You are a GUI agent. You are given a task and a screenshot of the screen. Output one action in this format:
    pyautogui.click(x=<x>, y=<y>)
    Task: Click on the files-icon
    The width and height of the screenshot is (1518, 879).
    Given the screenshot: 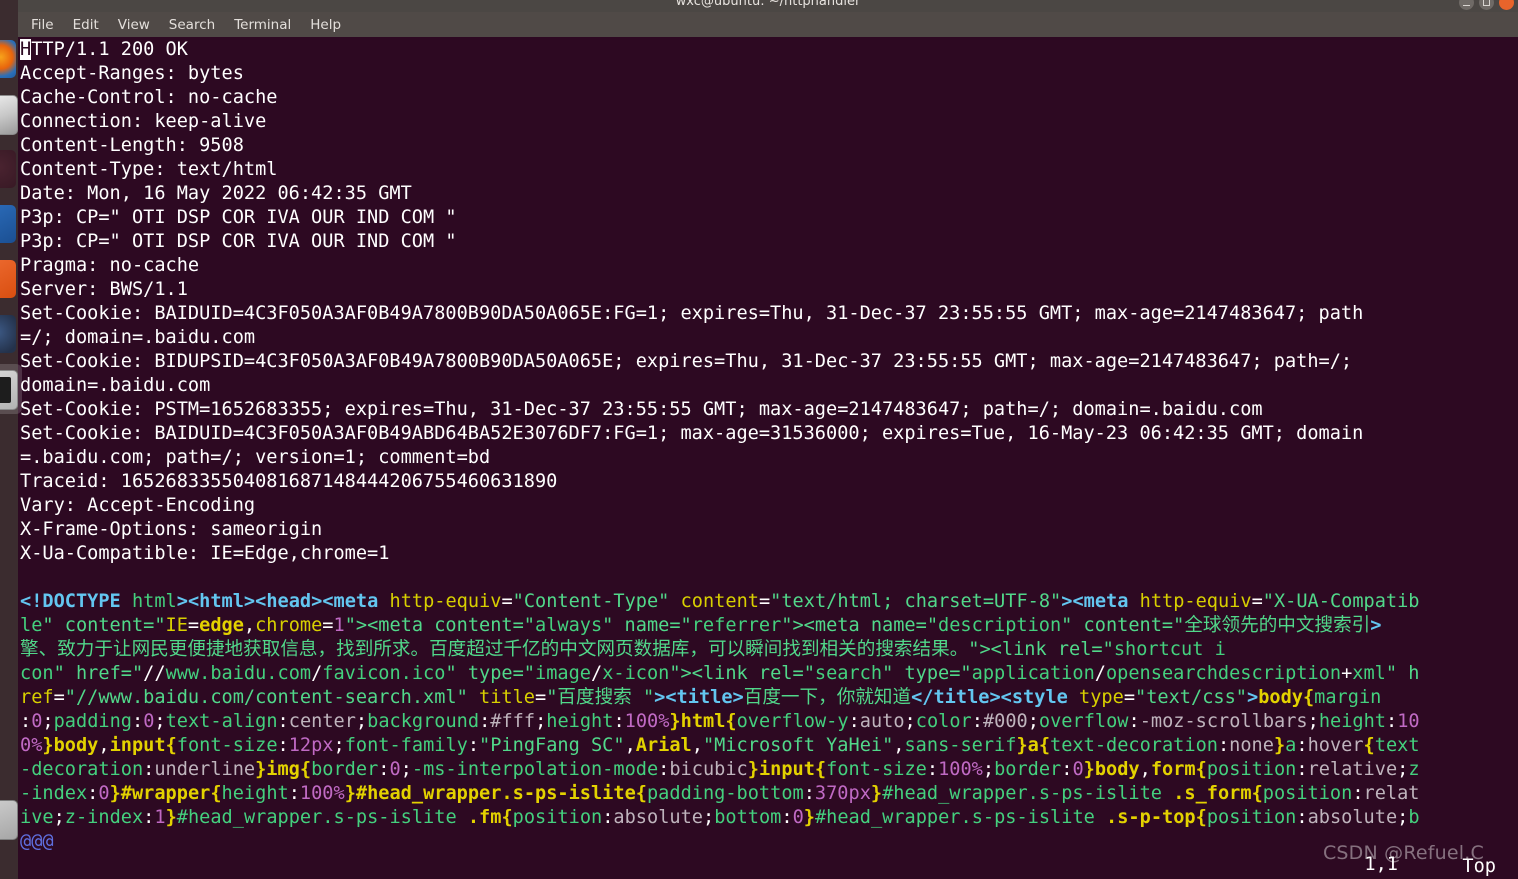 What is the action you would take?
    pyautogui.click(x=9, y=115)
    